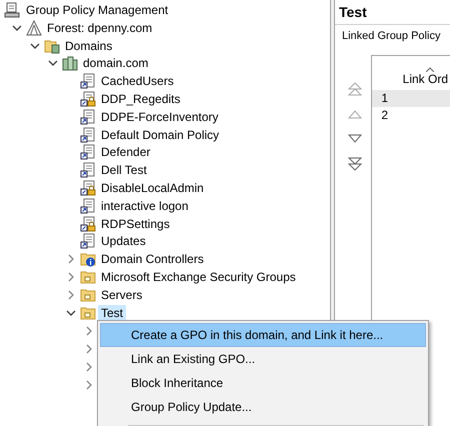 The image size is (450, 426). Describe the element at coordinates (263, 383) in the screenshot. I see `menu-item: Block Inheritance` at that location.